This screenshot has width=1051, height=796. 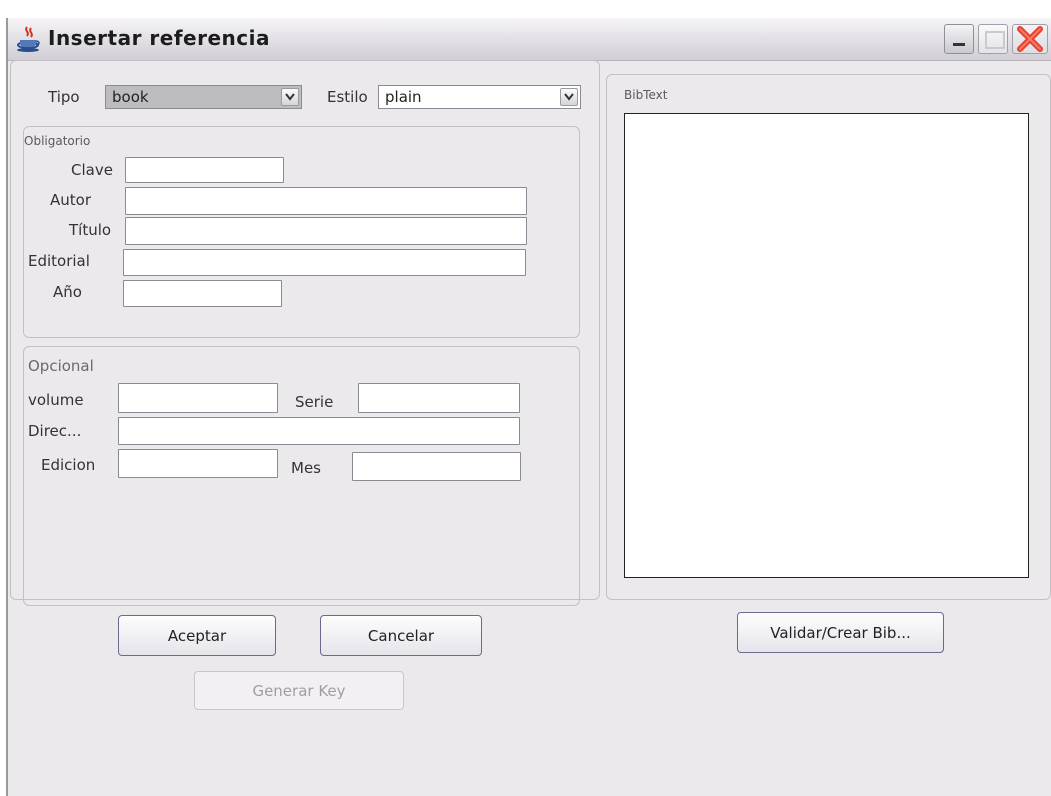 I want to click on estilo-selected-value: plain, so click(x=403, y=97).